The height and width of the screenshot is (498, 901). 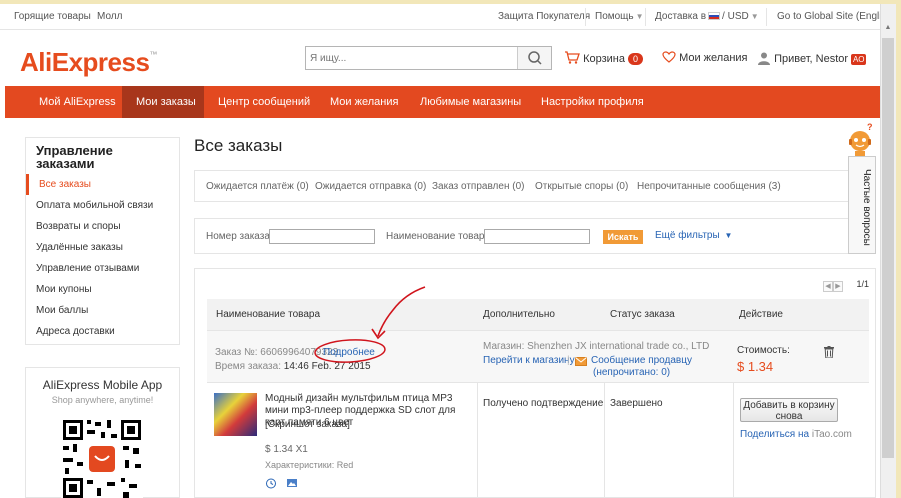 What do you see at coordinates (859, 59) in the screenshot?
I see `user-badge: АО` at bounding box center [859, 59].